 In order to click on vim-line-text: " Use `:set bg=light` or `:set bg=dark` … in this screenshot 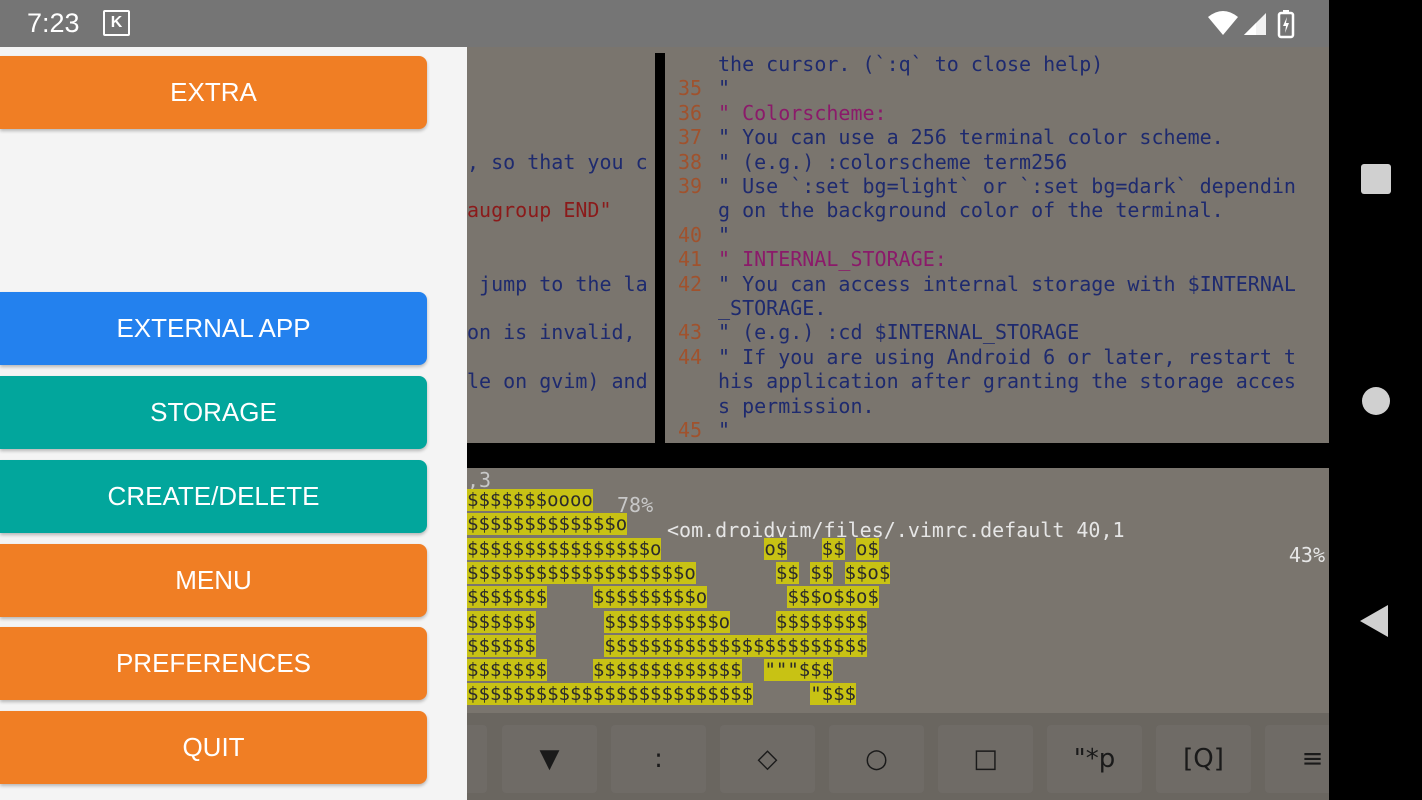, I will do `click(1007, 186)`.